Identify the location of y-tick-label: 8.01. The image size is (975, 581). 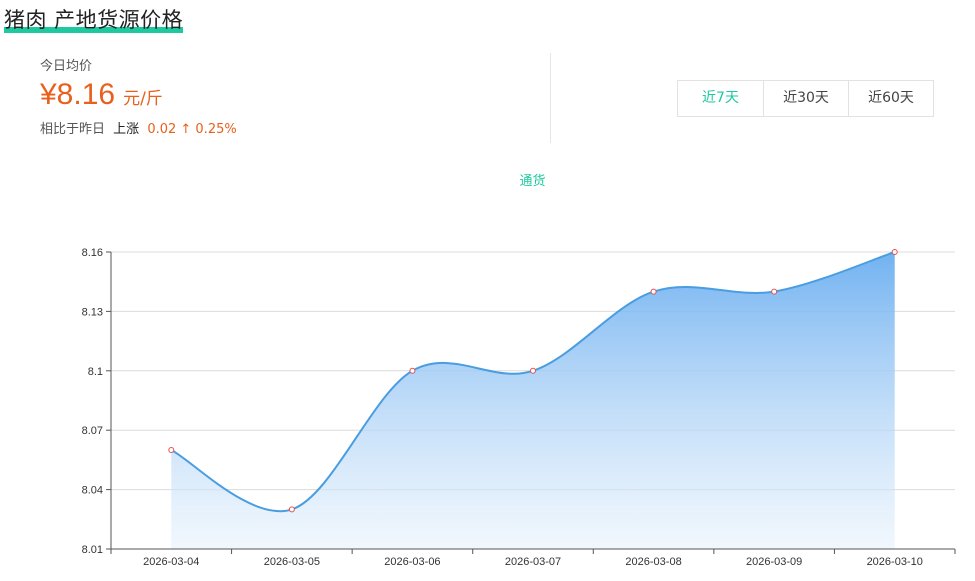
(92, 550).